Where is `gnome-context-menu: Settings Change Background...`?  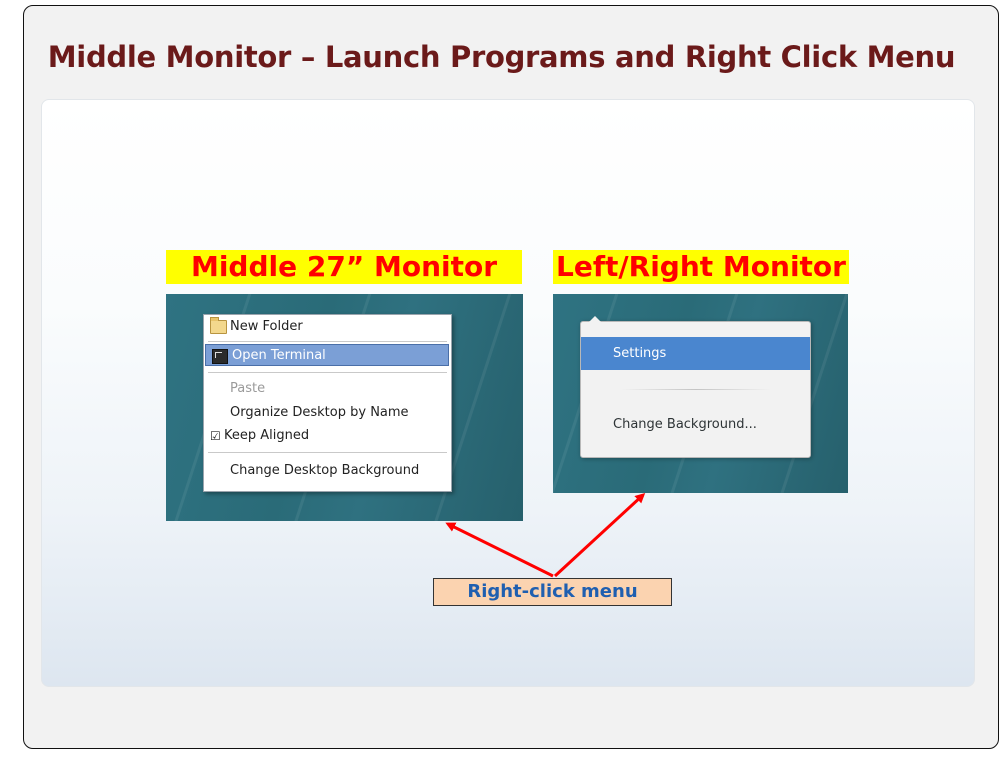 gnome-context-menu: Settings Change Background... is located at coordinates (695, 387).